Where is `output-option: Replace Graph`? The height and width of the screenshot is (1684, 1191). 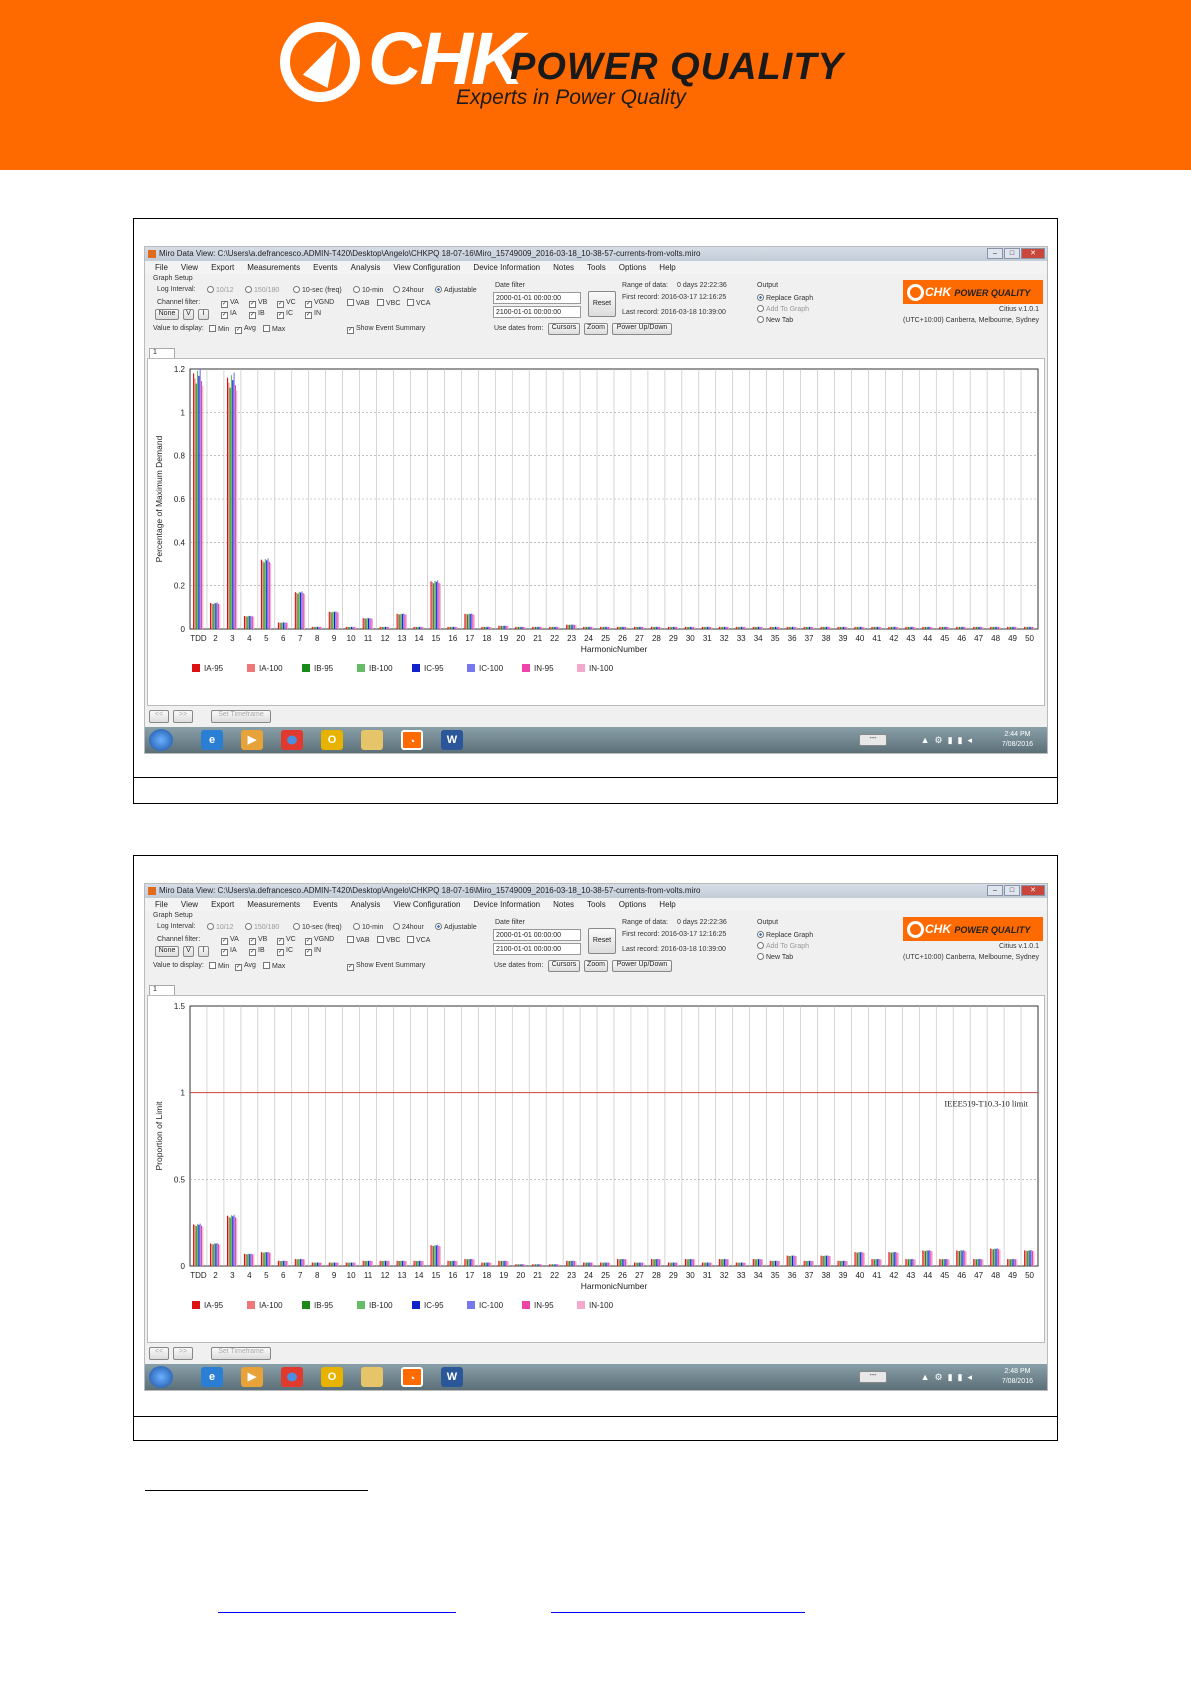 output-option: Replace Graph is located at coordinates (785, 935).